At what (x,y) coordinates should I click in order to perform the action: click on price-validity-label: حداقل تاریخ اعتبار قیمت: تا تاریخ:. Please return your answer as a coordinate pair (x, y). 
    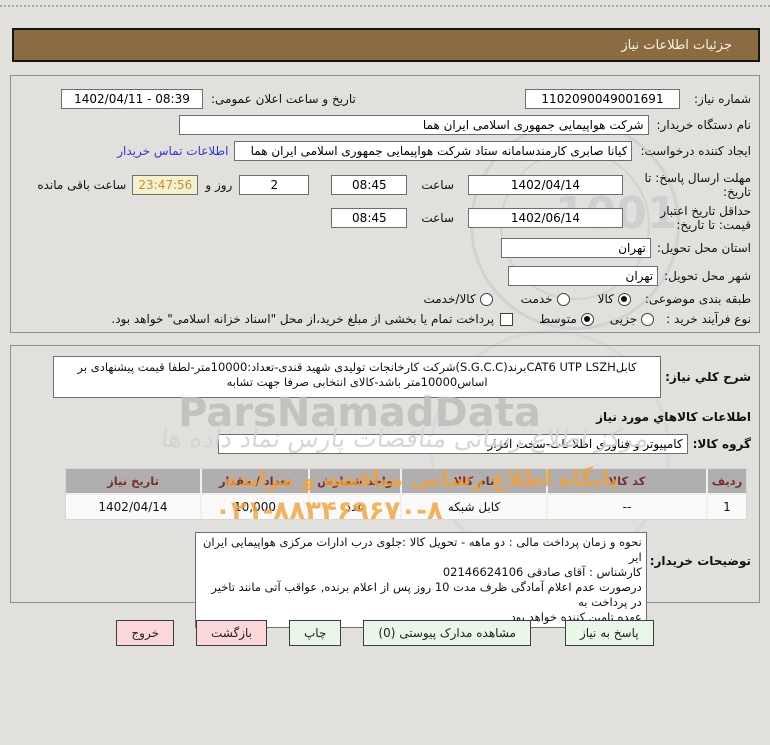
    Looking at the image, I should click on (705, 218).